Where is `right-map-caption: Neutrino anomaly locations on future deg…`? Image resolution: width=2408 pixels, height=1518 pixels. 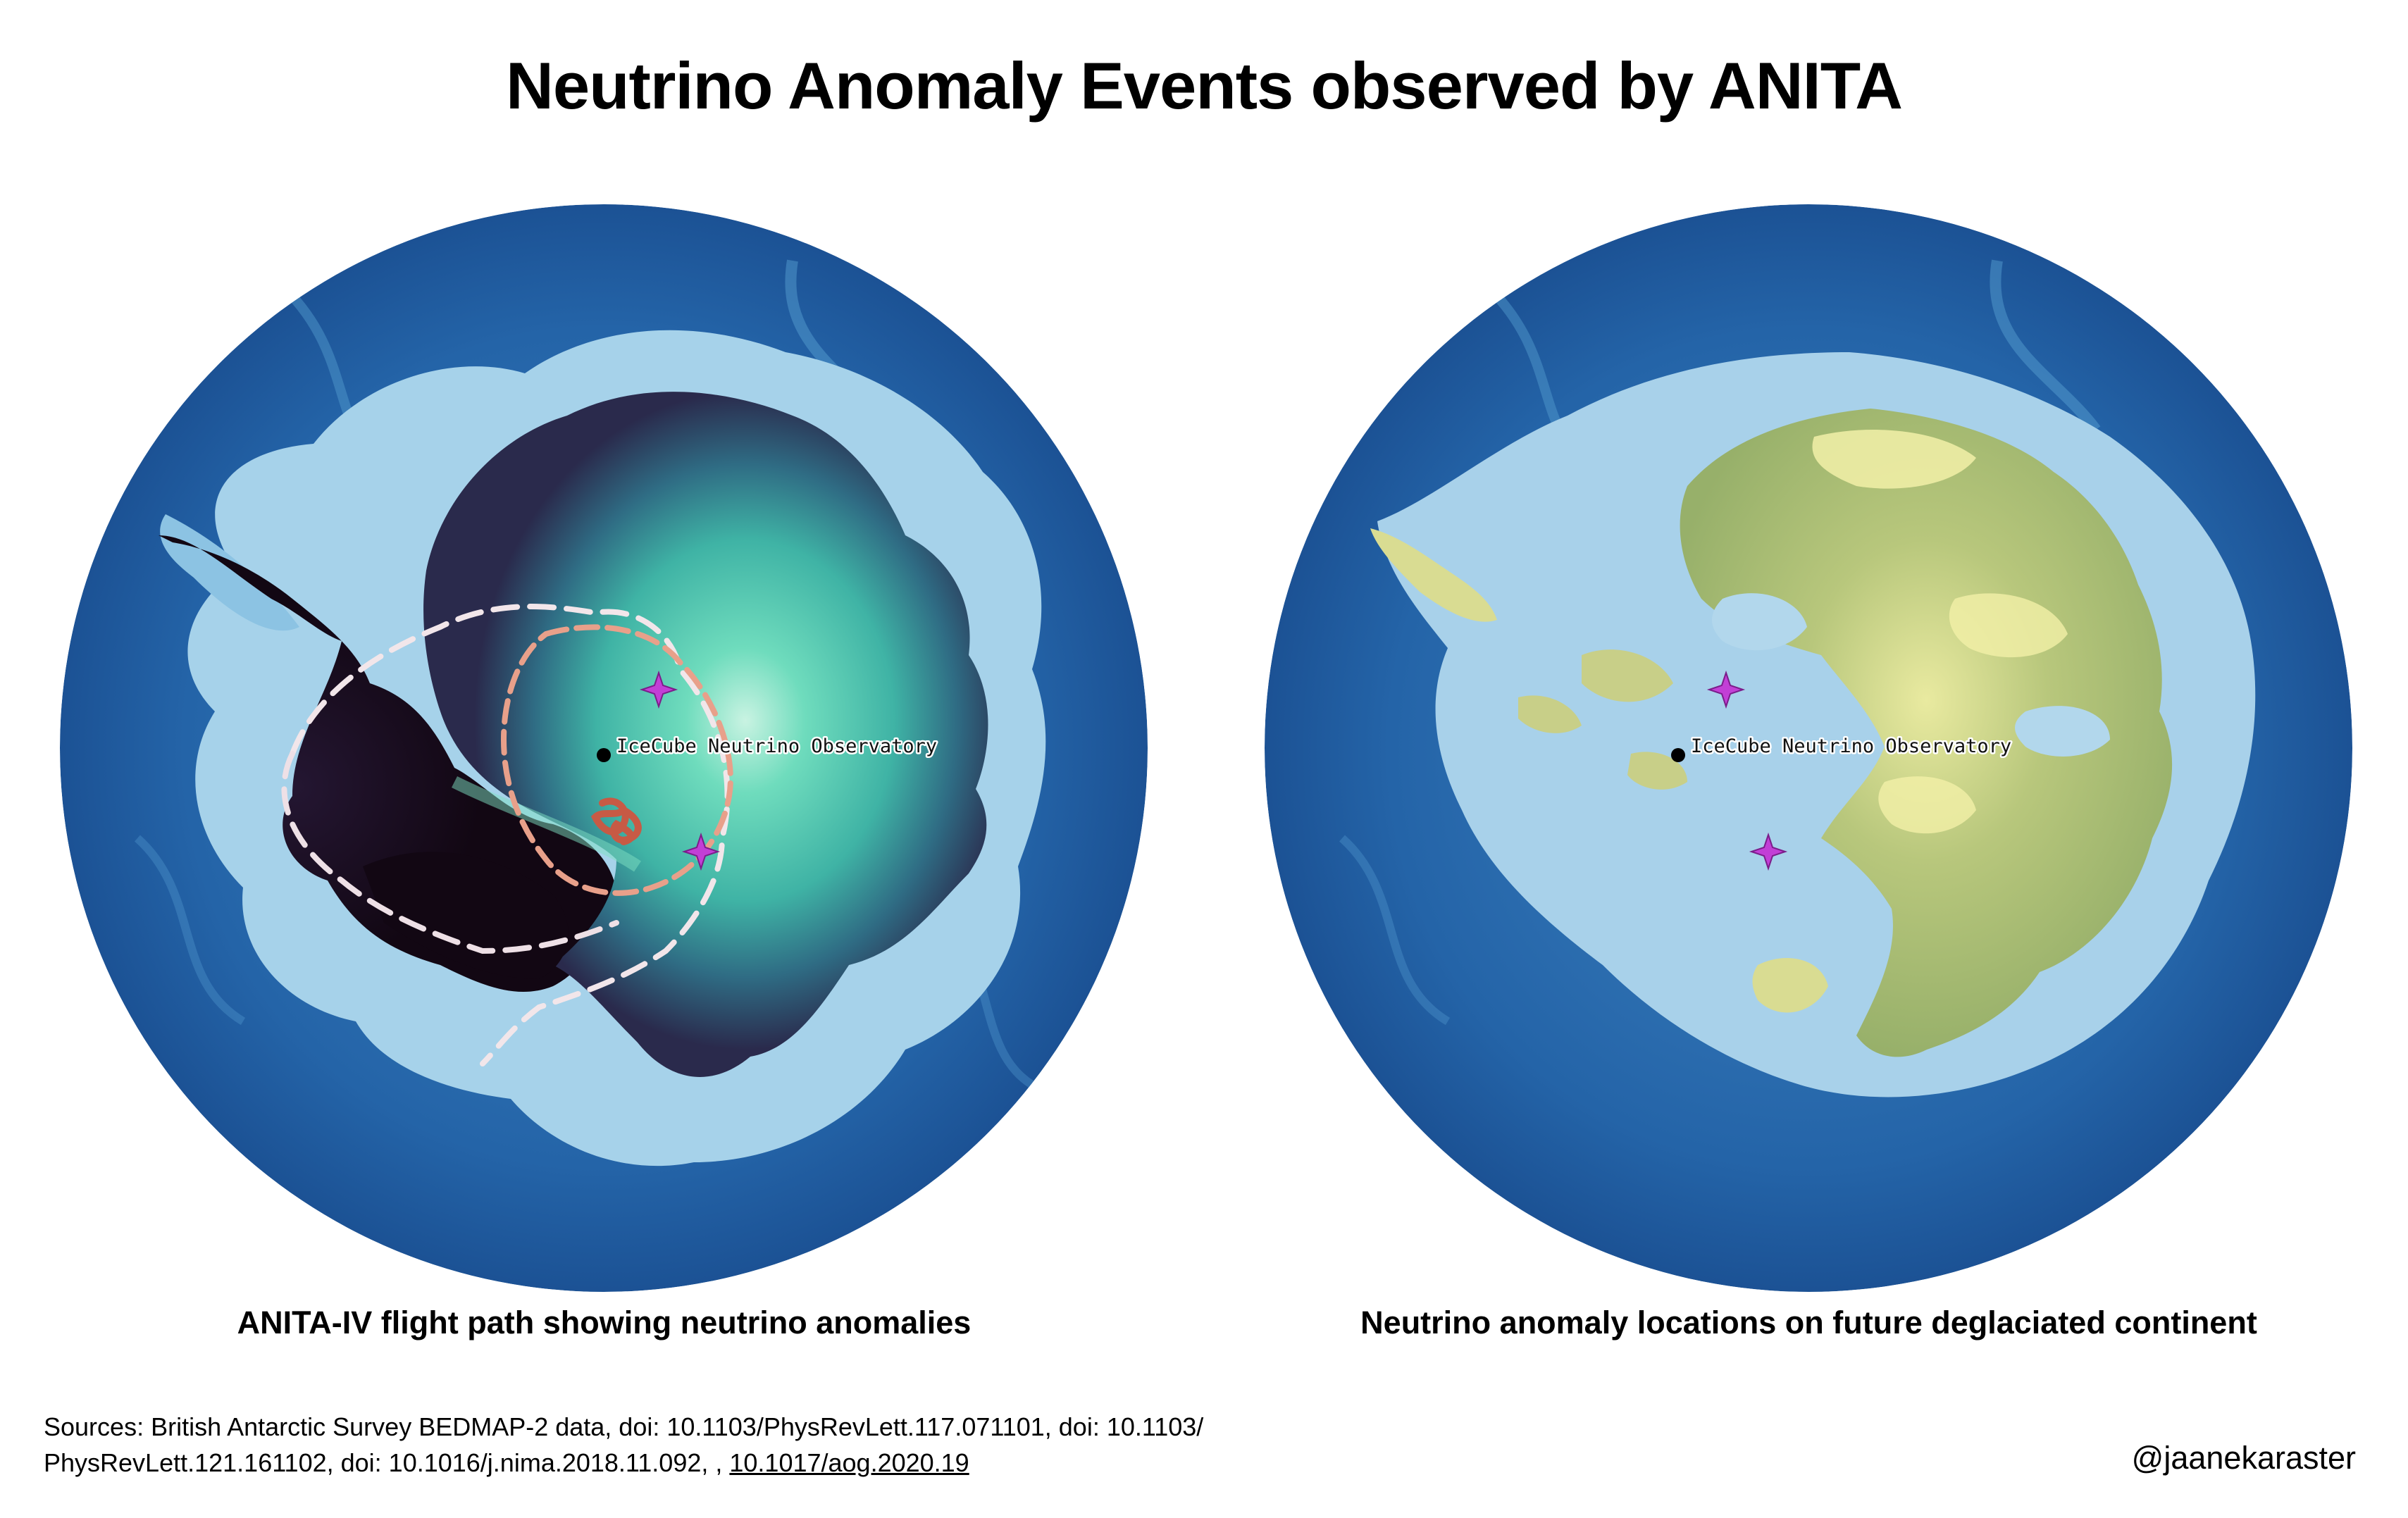
right-map-caption: Neutrino anomaly locations on future deg… is located at coordinates (1809, 1322).